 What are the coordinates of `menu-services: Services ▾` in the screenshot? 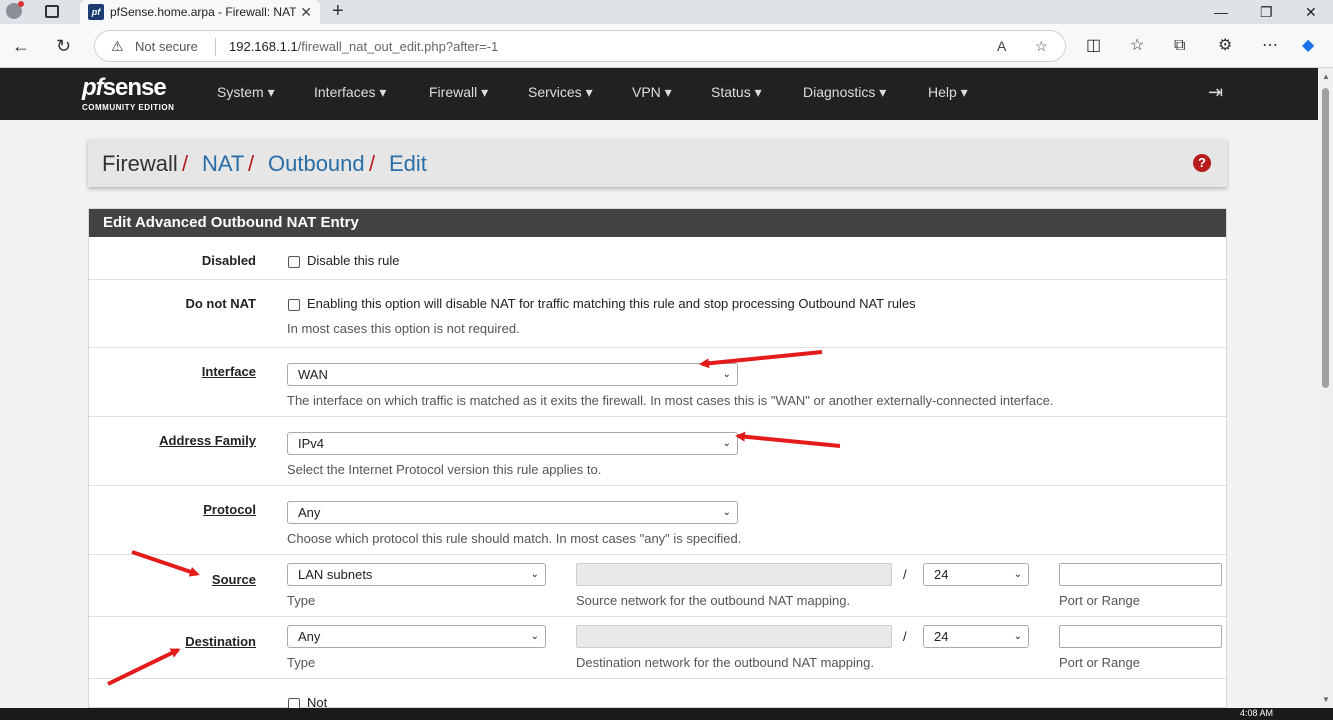 It's located at (560, 92).